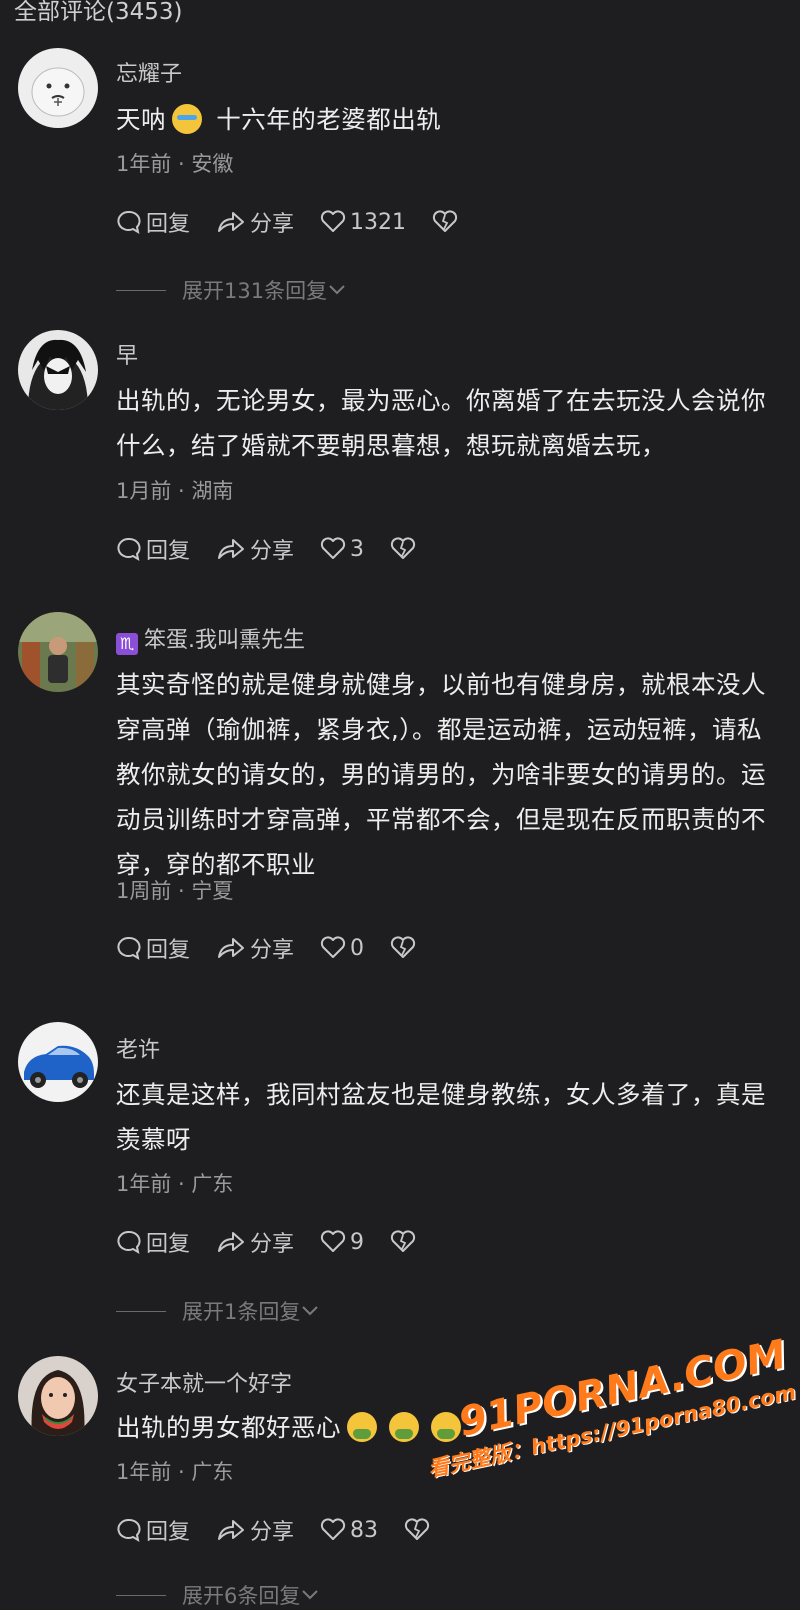  Describe the element at coordinates (606, 1463) in the screenshot. I see `watermark: 91PORNA.COM 看完整版：https://91porna80.com` at that location.